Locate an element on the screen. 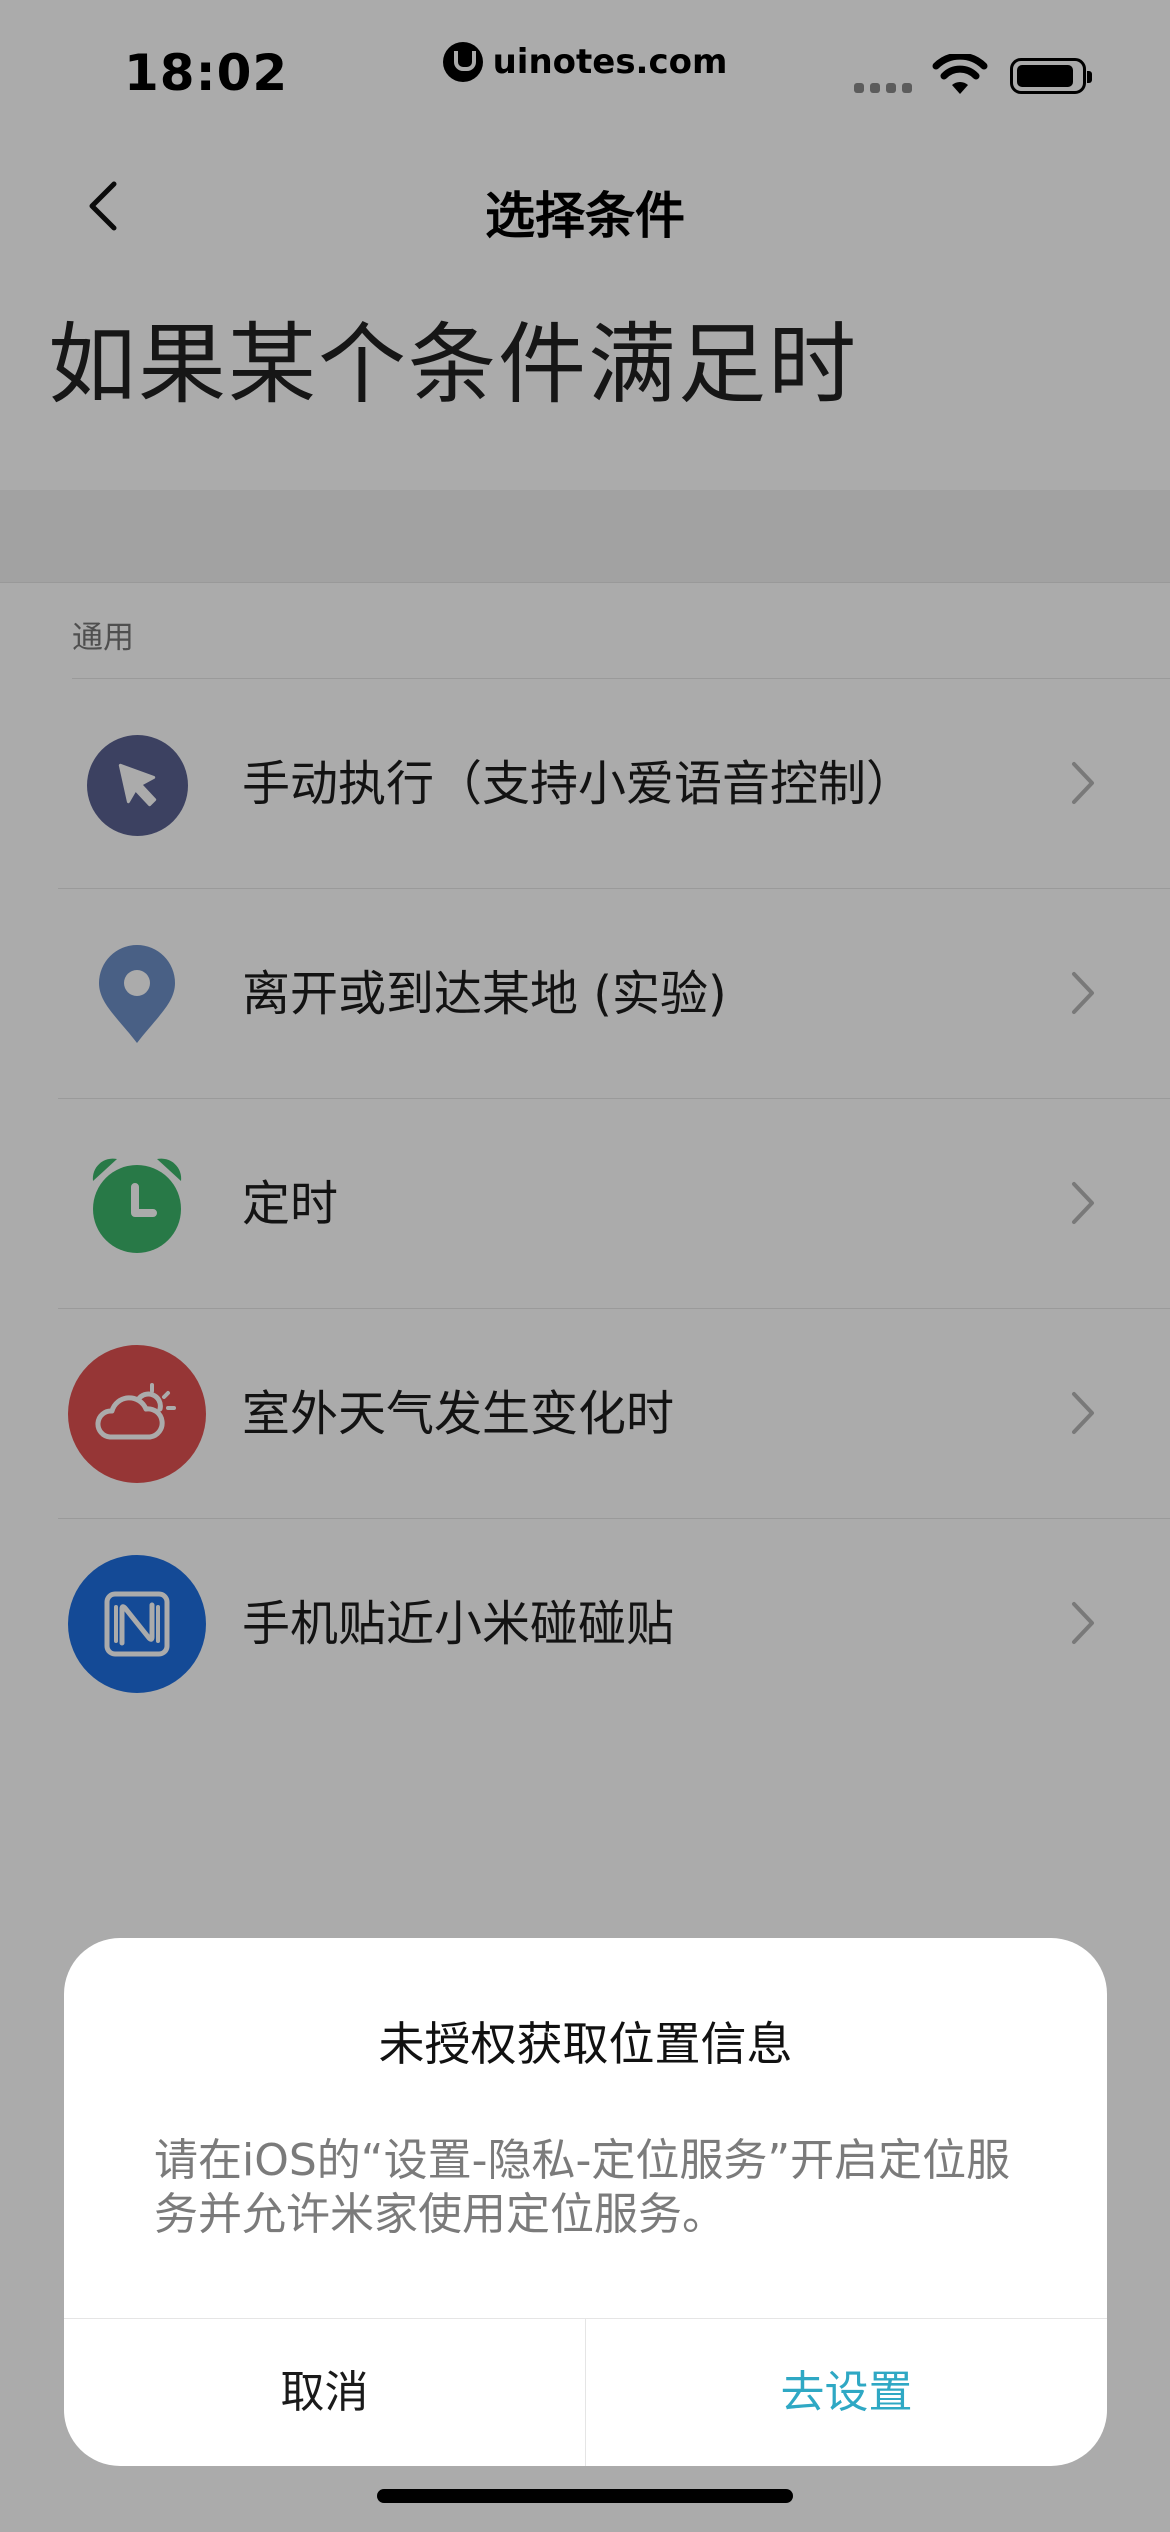 This screenshot has height=2532, width=1170. cancel-button: 取消 is located at coordinates (324, 2392).